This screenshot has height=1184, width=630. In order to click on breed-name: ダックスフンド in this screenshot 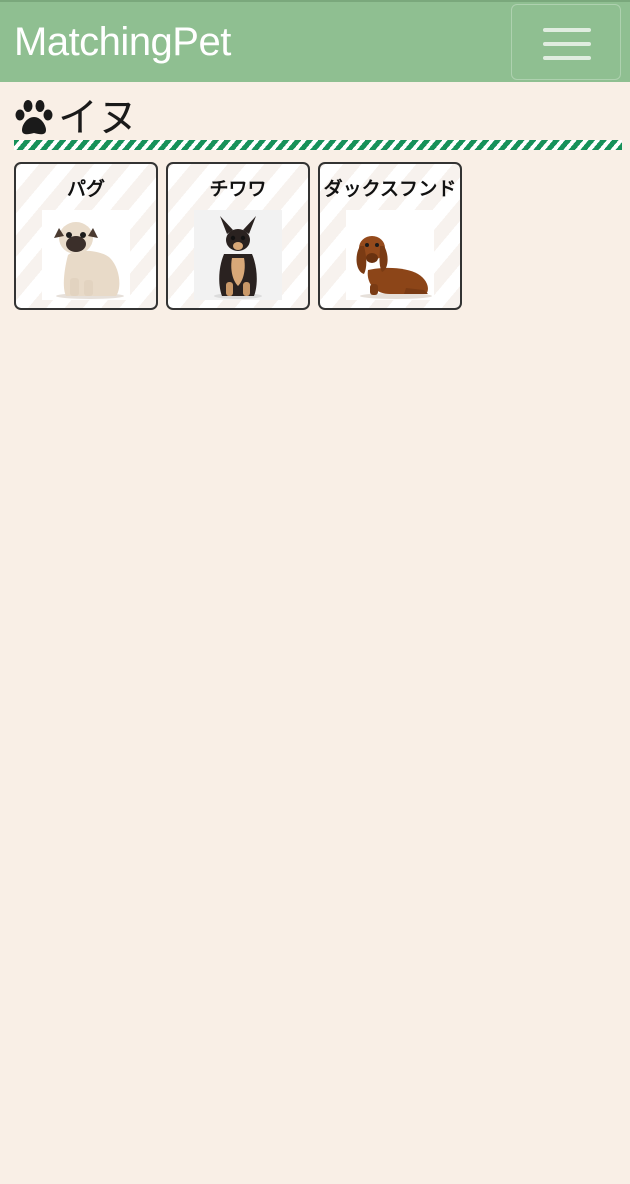, I will do `click(390, 189)`.